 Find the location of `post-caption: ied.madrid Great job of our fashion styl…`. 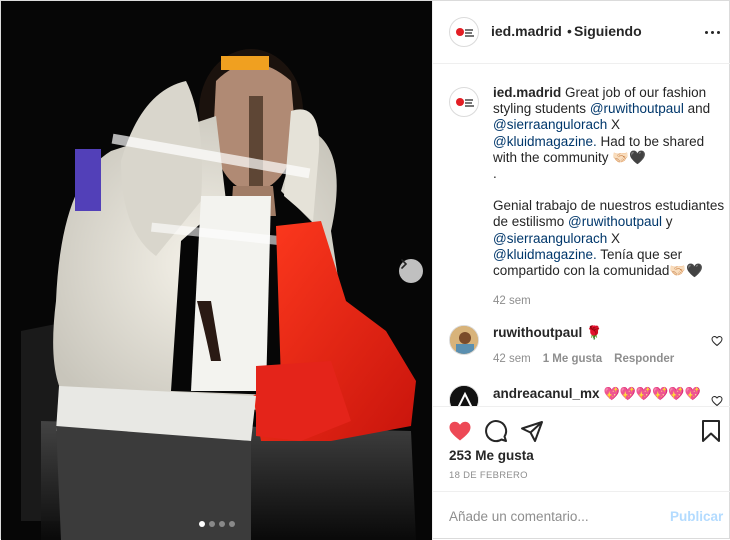

post-caption: ied.madrid Great job of our fashion styl… is located at coordinates (609, 197).